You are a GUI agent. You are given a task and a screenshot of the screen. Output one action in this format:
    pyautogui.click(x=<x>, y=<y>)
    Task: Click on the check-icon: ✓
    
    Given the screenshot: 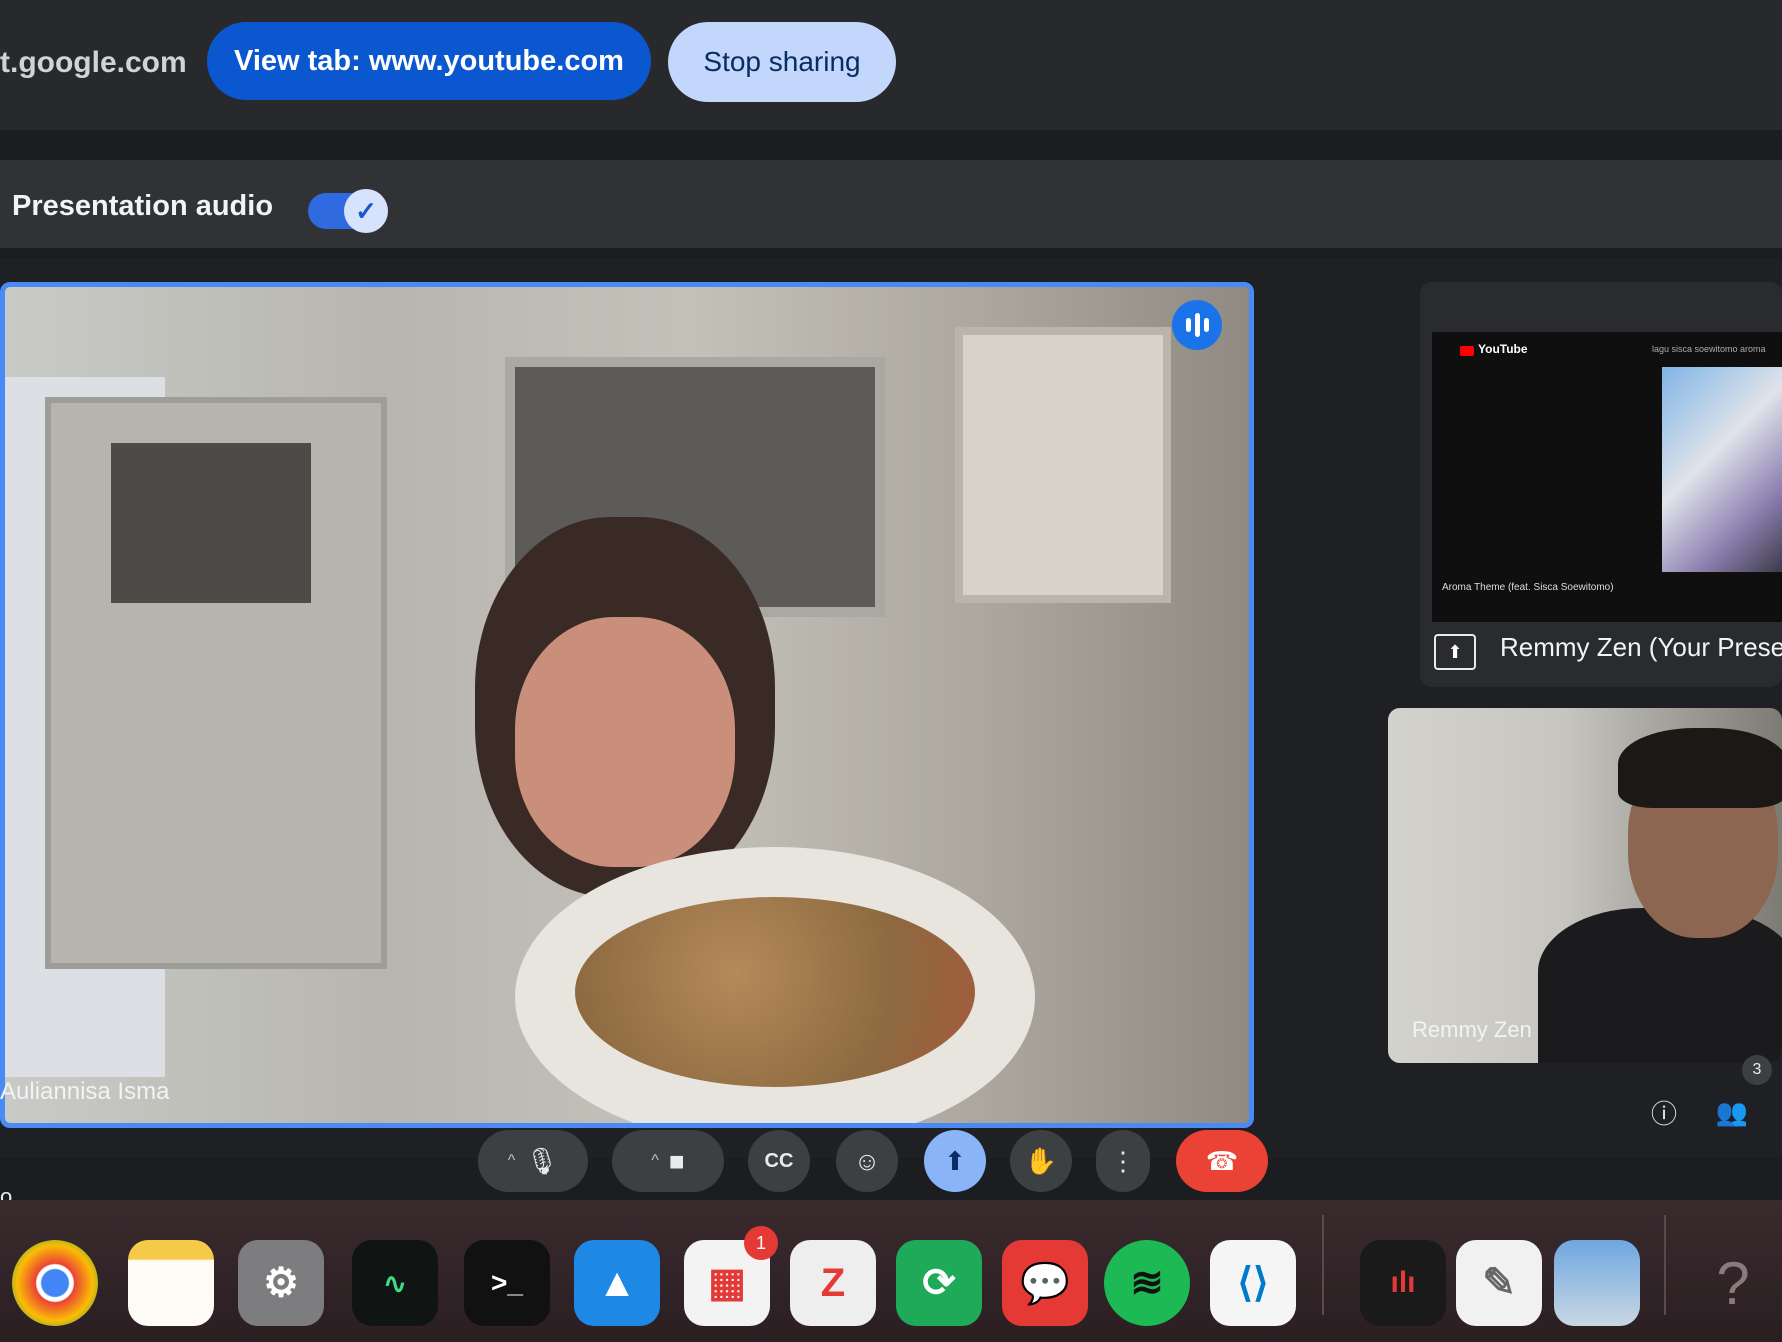 What is the action you would take?
    pyautogui.click(x=366, y=211)
    